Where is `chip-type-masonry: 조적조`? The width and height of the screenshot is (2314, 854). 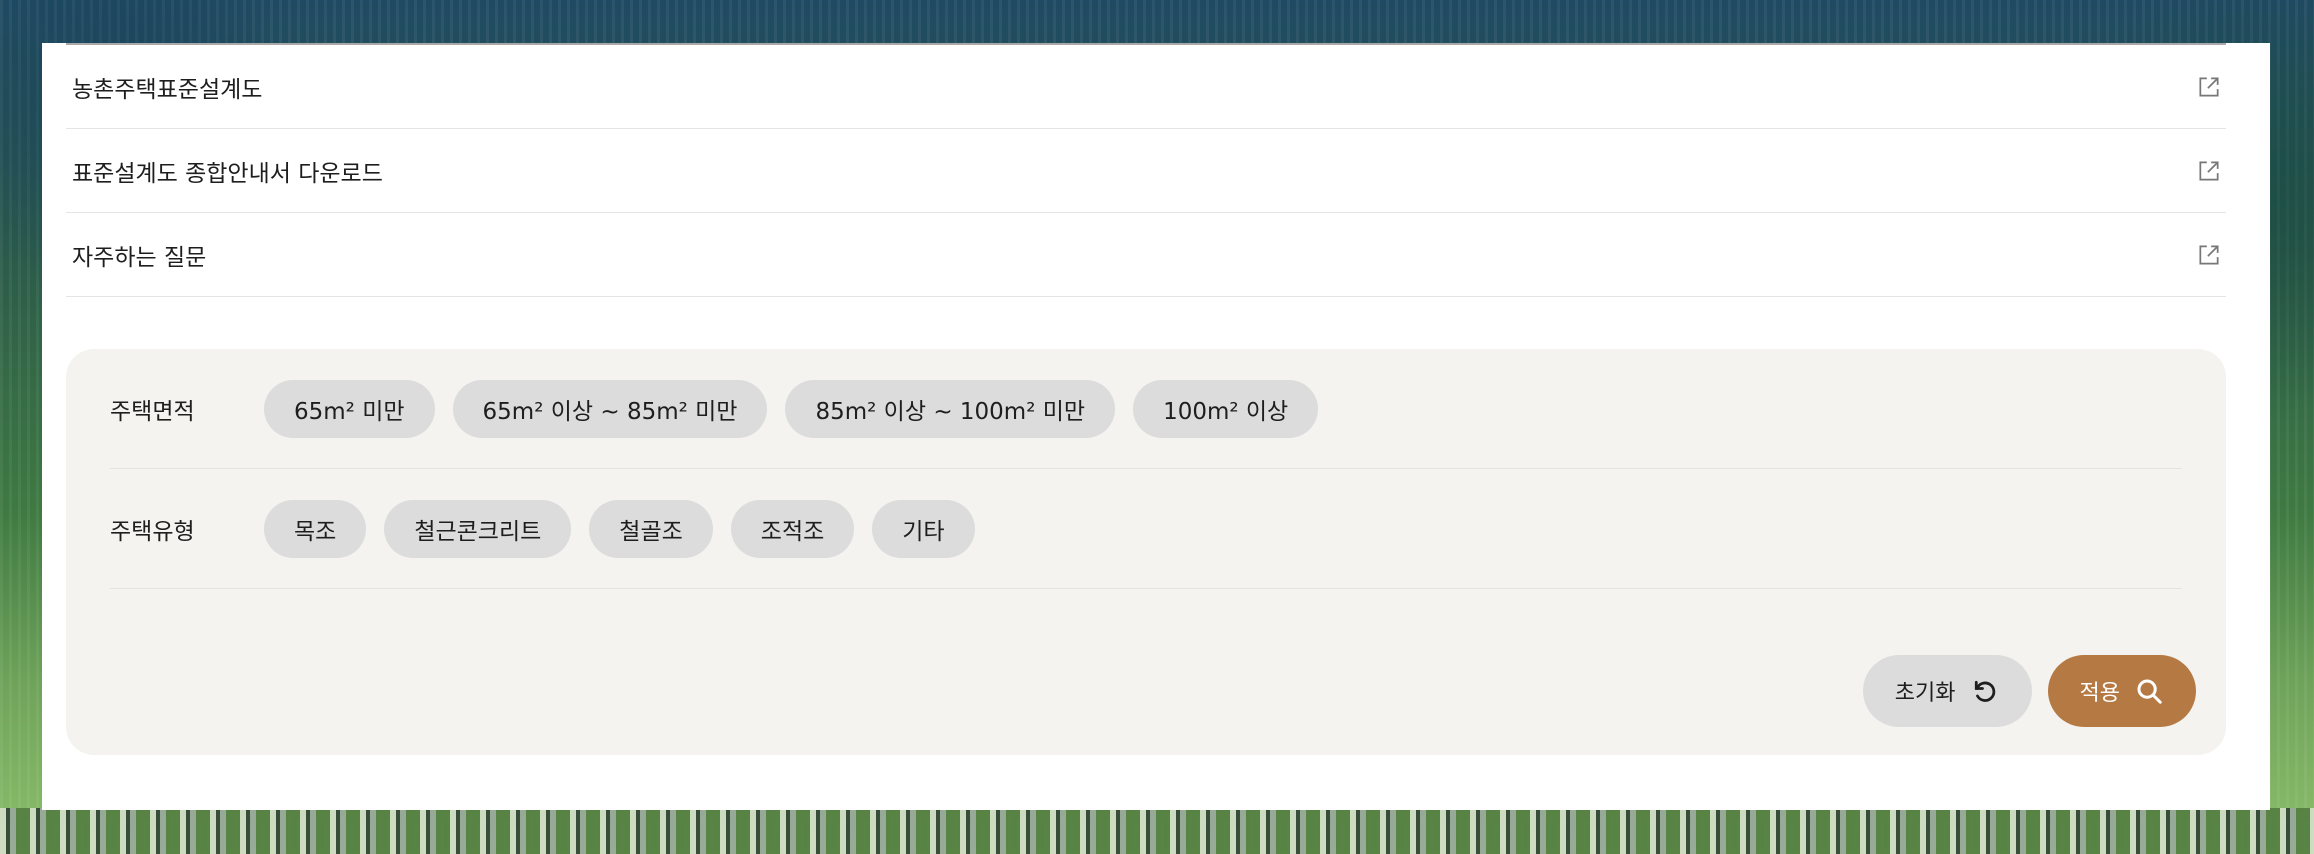 chip-type-masonry: 조적조 is located at coordinates (792, 528).